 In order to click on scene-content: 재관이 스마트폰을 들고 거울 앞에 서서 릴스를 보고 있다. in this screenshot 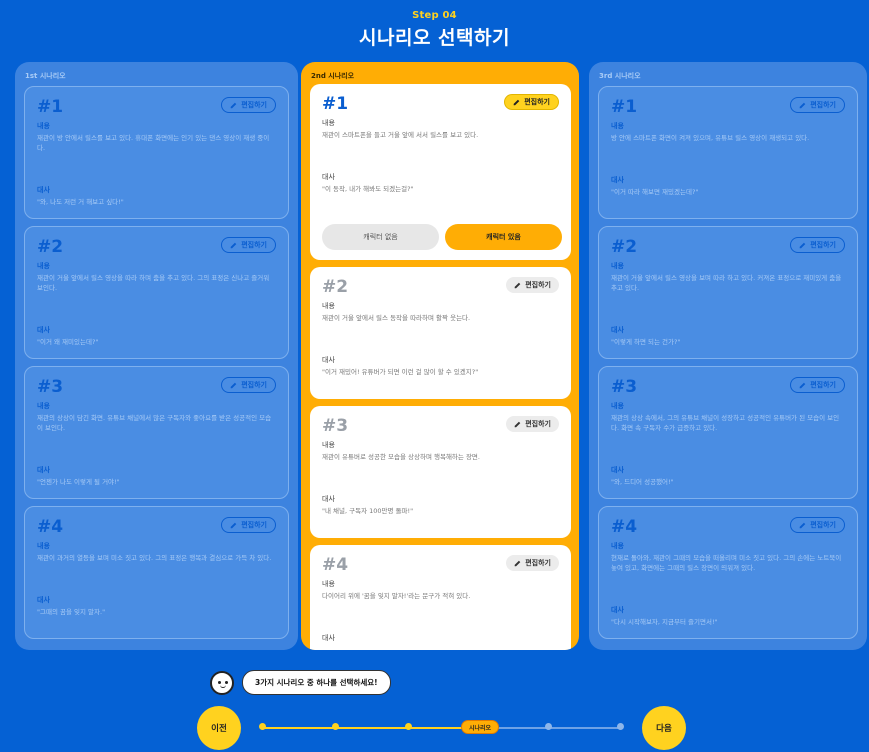, I will do `click(400, 135)`.